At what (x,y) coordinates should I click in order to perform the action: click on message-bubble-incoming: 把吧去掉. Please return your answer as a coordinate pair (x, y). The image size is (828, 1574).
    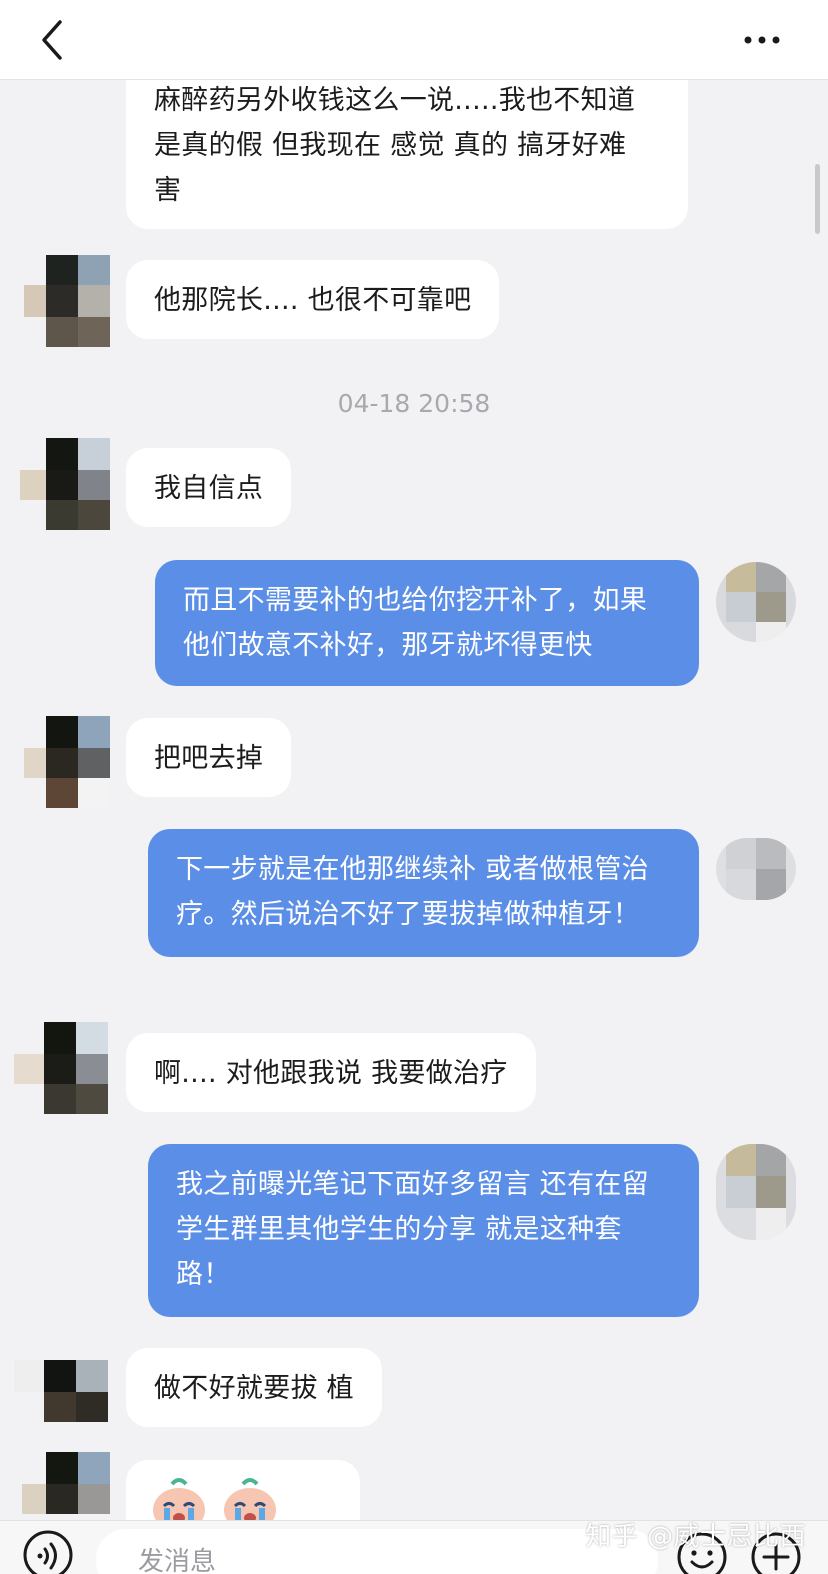
    Looking at the image, I should click on (209, 757).